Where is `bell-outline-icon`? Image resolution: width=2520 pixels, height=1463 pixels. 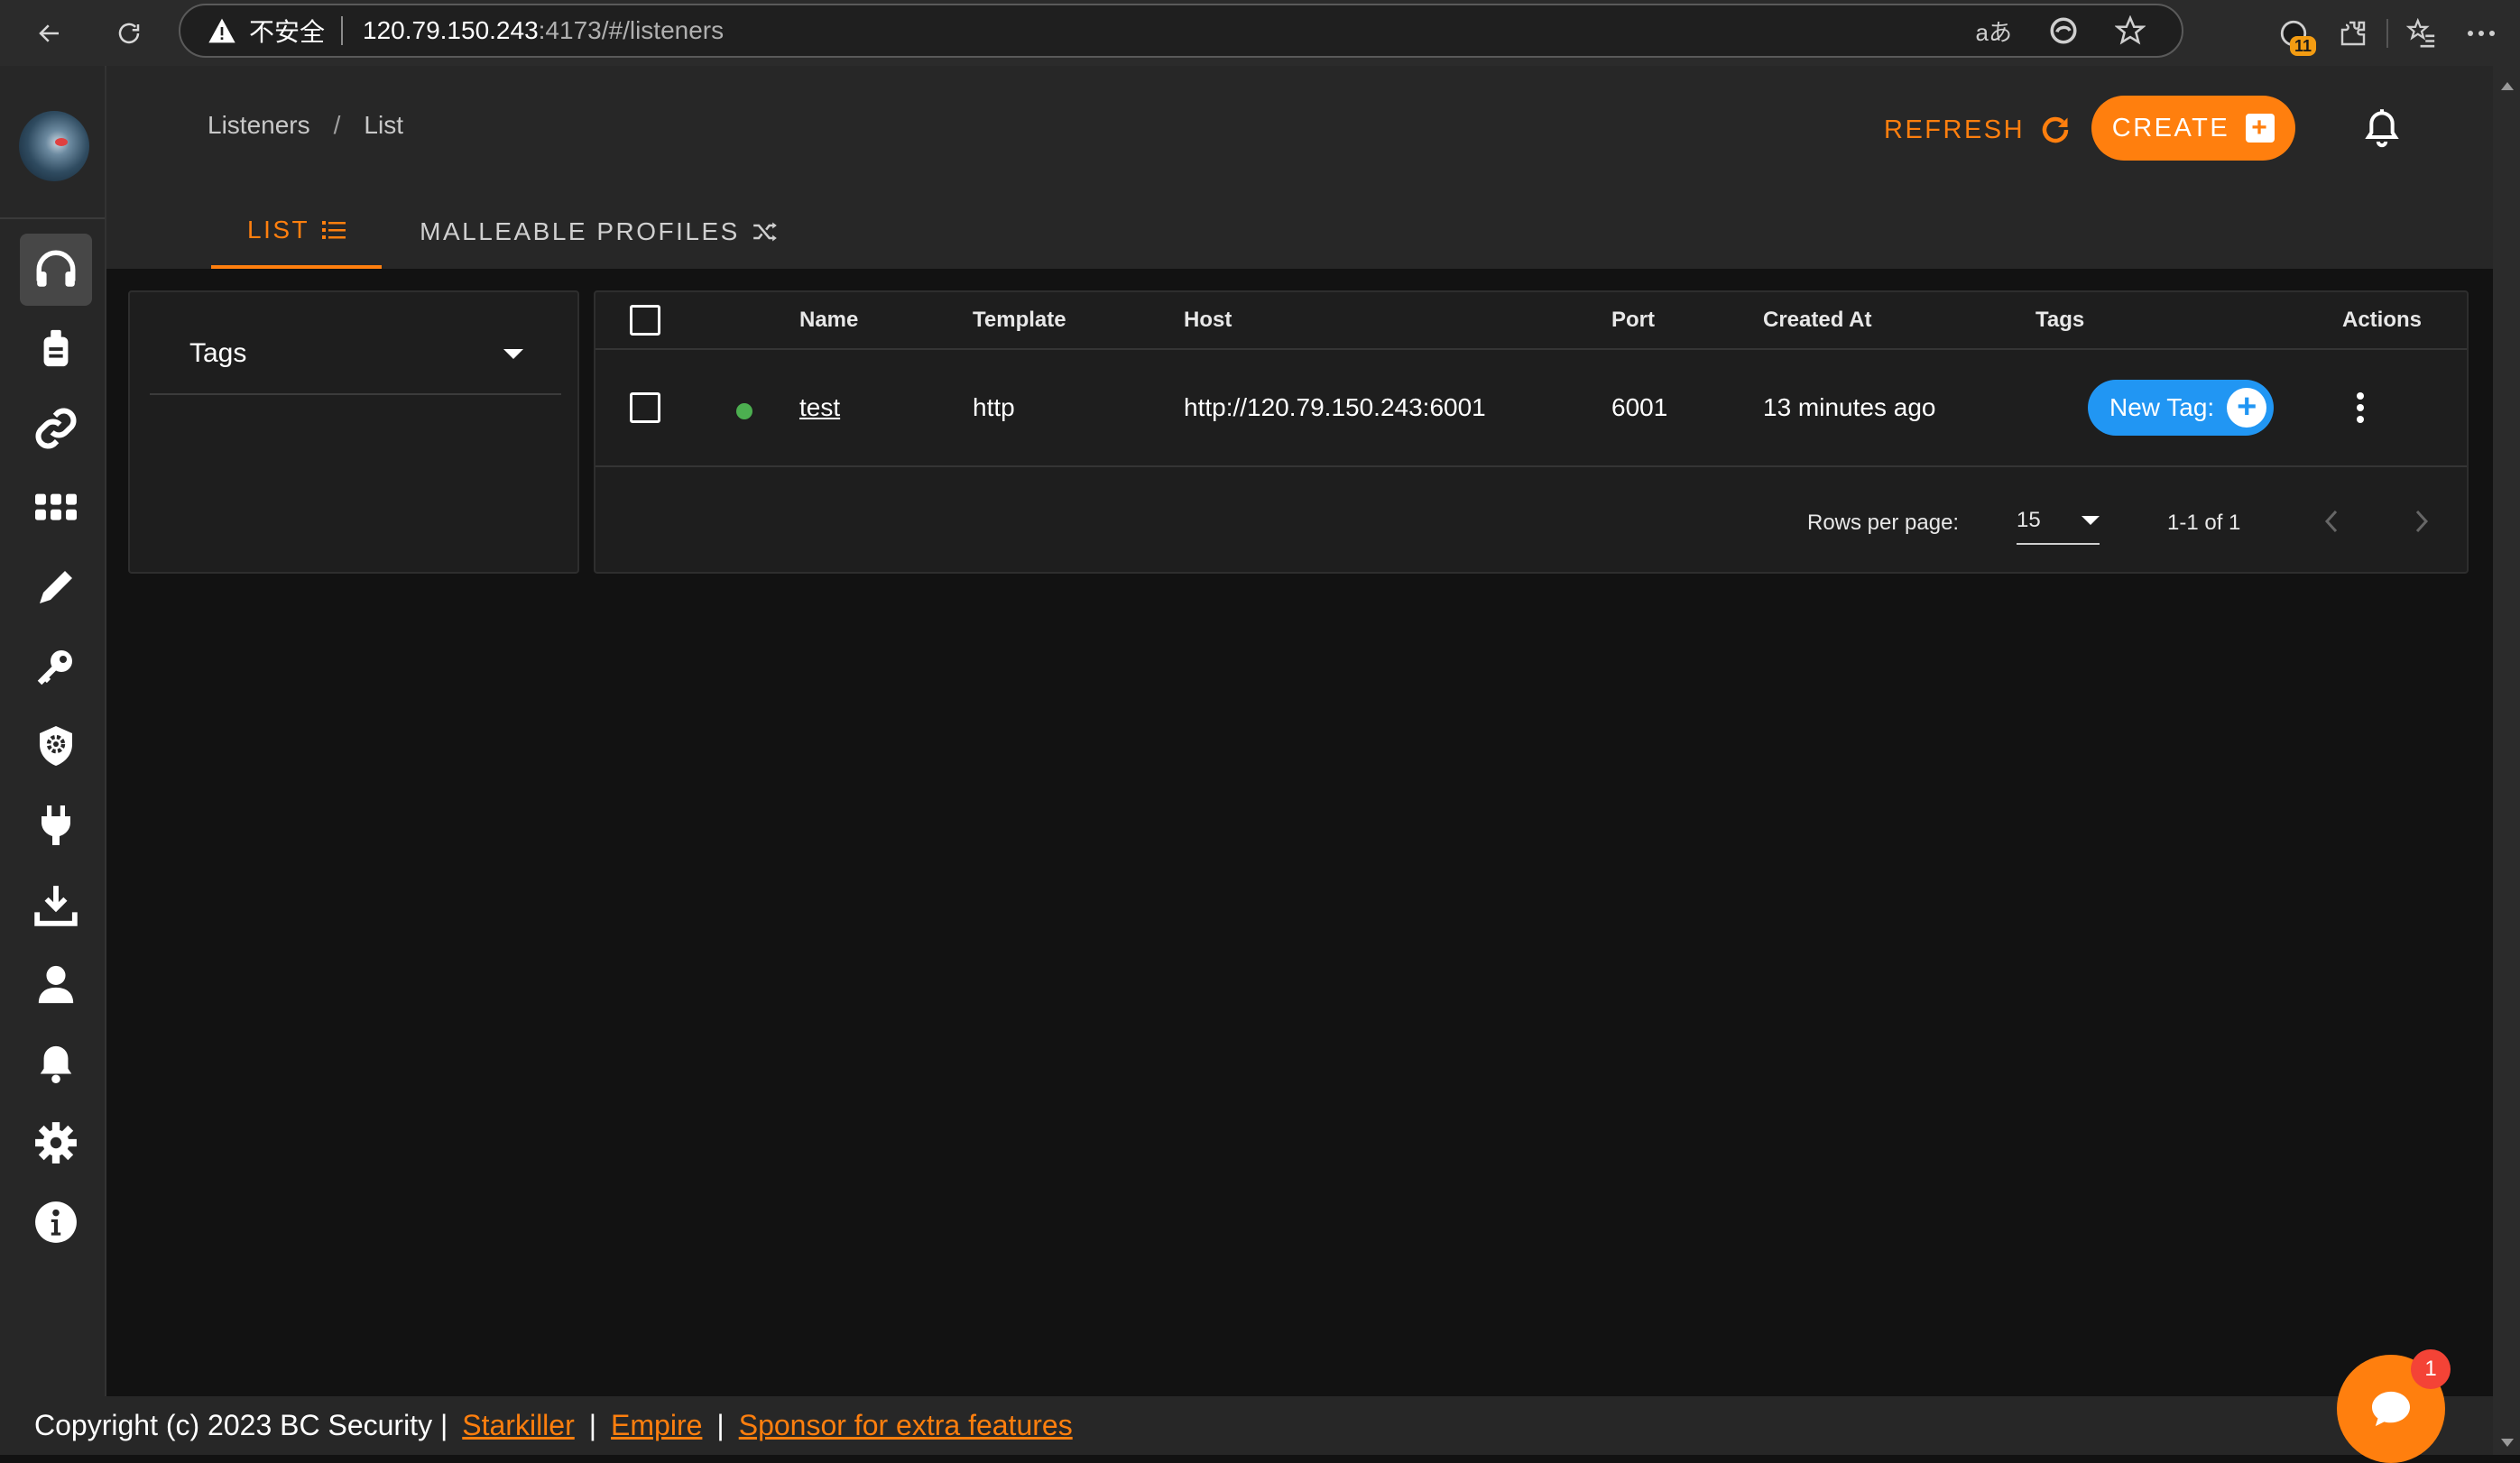
bell-outline-icon is located at coordinates (2382, 128).